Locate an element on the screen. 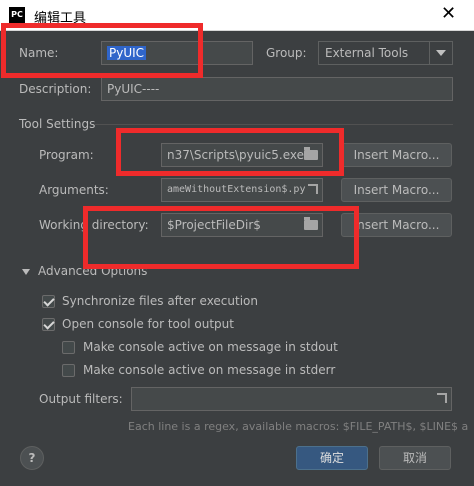 This screenshot has height=486, width=474. group-dropdown-value: External Tools is located at coordinates (367, 53).